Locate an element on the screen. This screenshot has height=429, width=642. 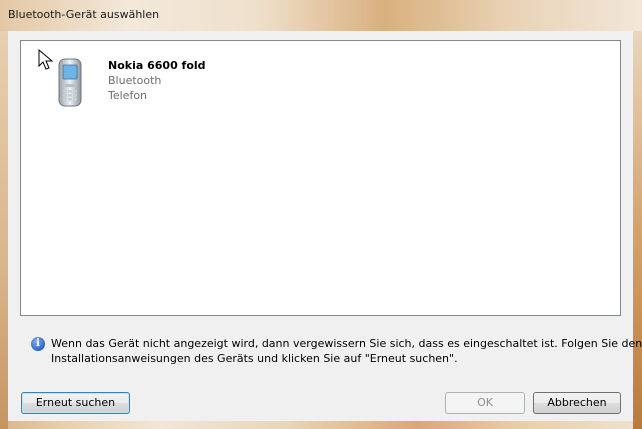
mouse-cursor-icon is located at coordinates (46, 59).